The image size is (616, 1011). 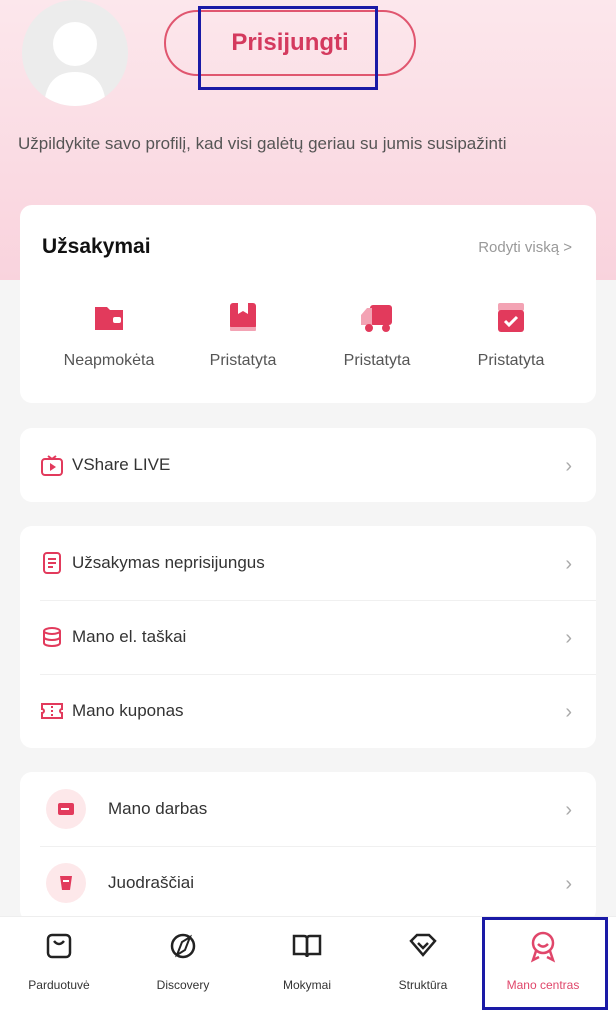 What do you see at coordinates (183, 946) in the screenshot?
I see `compass-icon` at bounding box center [183, 946].